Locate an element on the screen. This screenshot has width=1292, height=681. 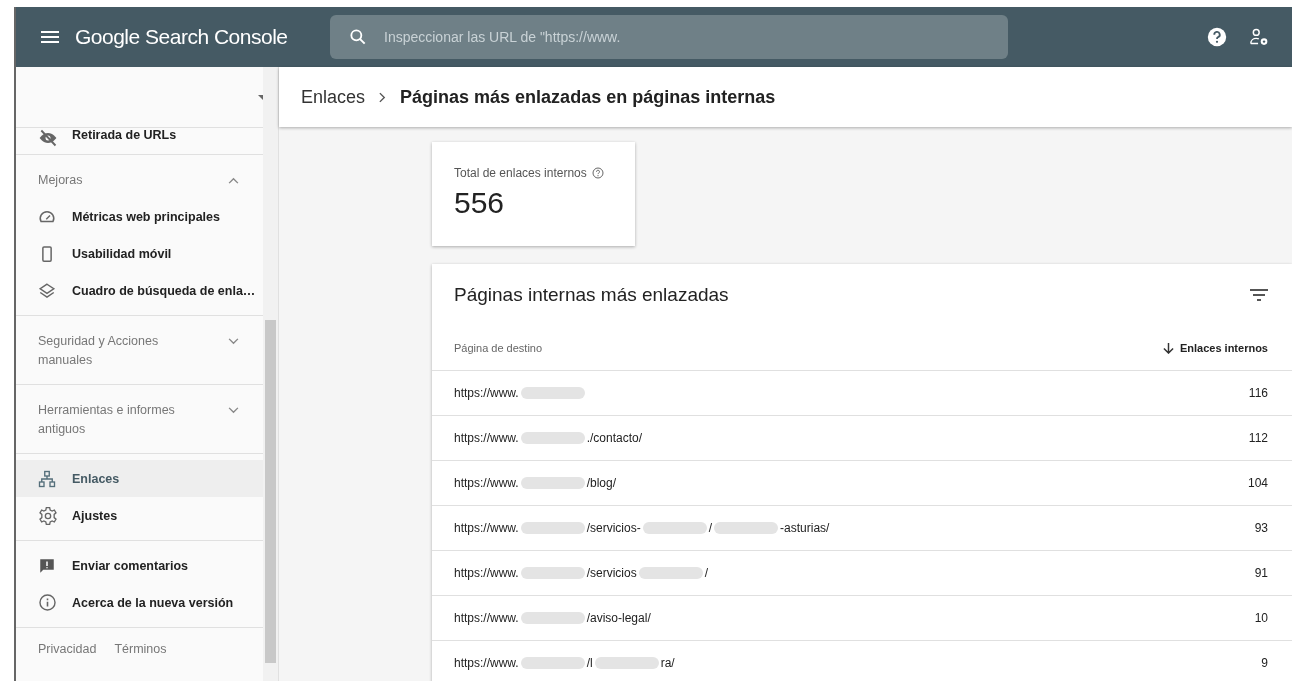
url-cell: https://www. /blog/ is located at coordinates (535, 483).